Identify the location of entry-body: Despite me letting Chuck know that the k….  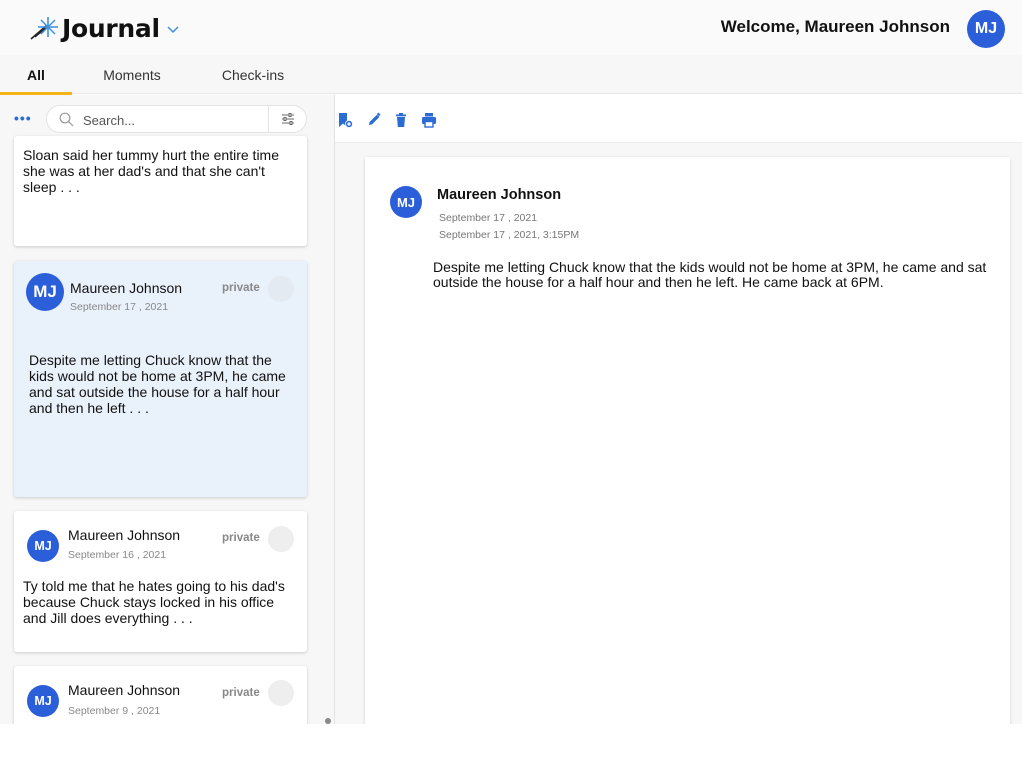
(710, 274).